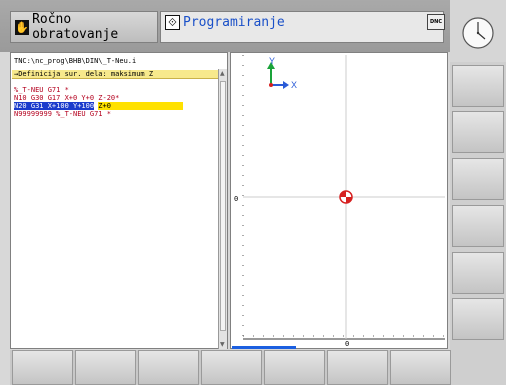  Describe the element at coordinates (346, 197) in the screenshot. I see `datum-marker-icon` at that location.